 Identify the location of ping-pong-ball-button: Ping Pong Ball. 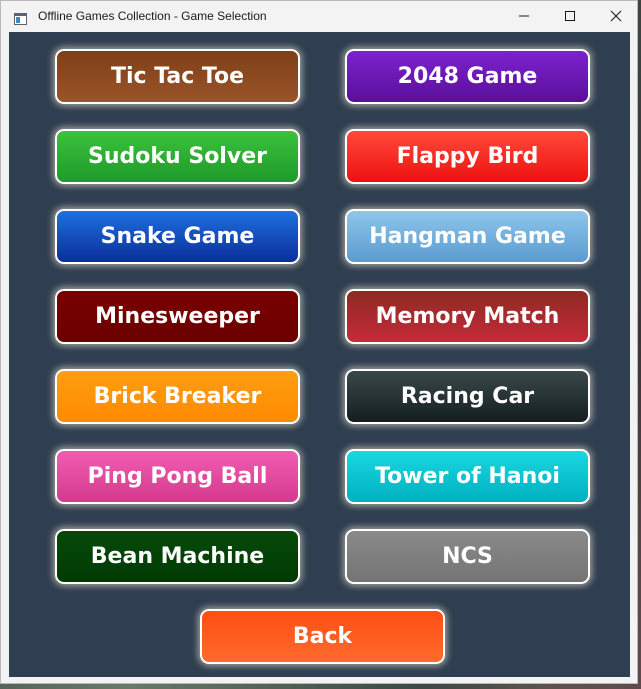
(177, 476).